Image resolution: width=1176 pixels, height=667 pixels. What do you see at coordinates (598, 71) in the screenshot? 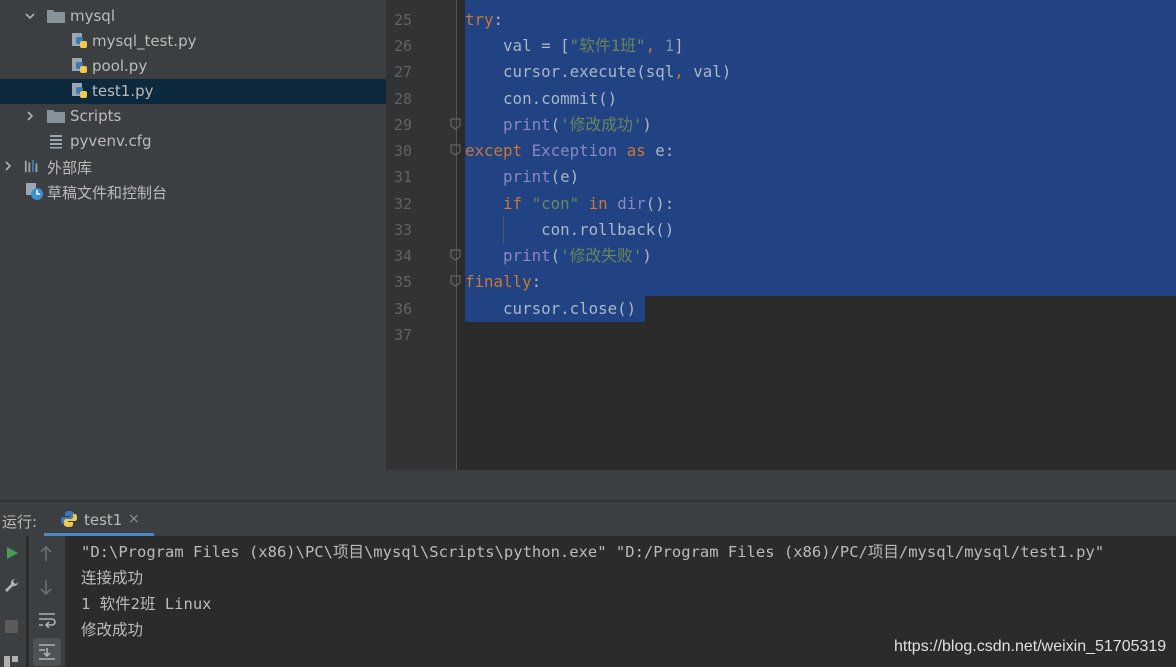
I see `code-line: cursor.execute(sql, val)` at bounding box center [598, 71].